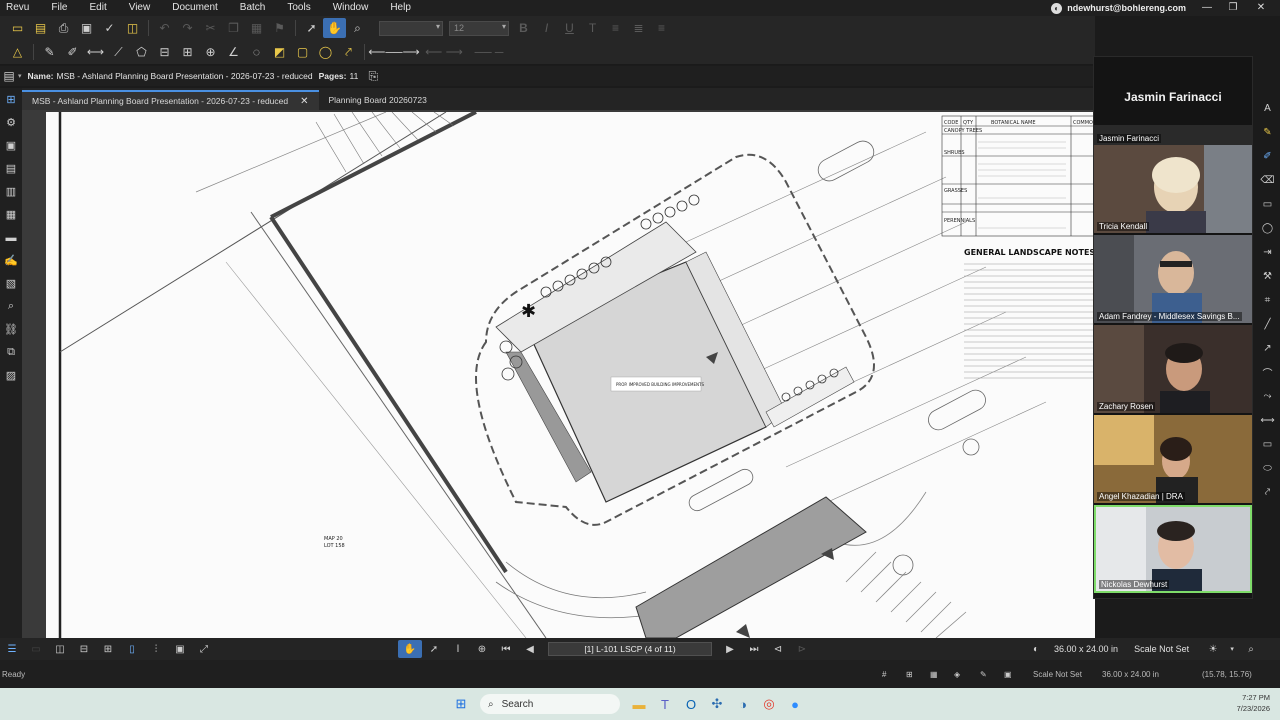 This screenshot has height=720, width=1280. What do you see at coordinates (743, 704) in the screenshot?
I see `bluebeam-icon: ◑` at bounding box center [743, 704].